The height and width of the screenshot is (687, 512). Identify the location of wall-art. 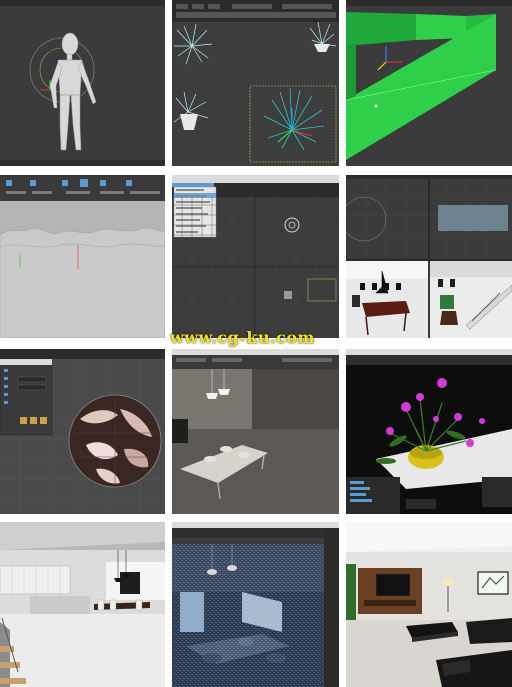
(493, 583).